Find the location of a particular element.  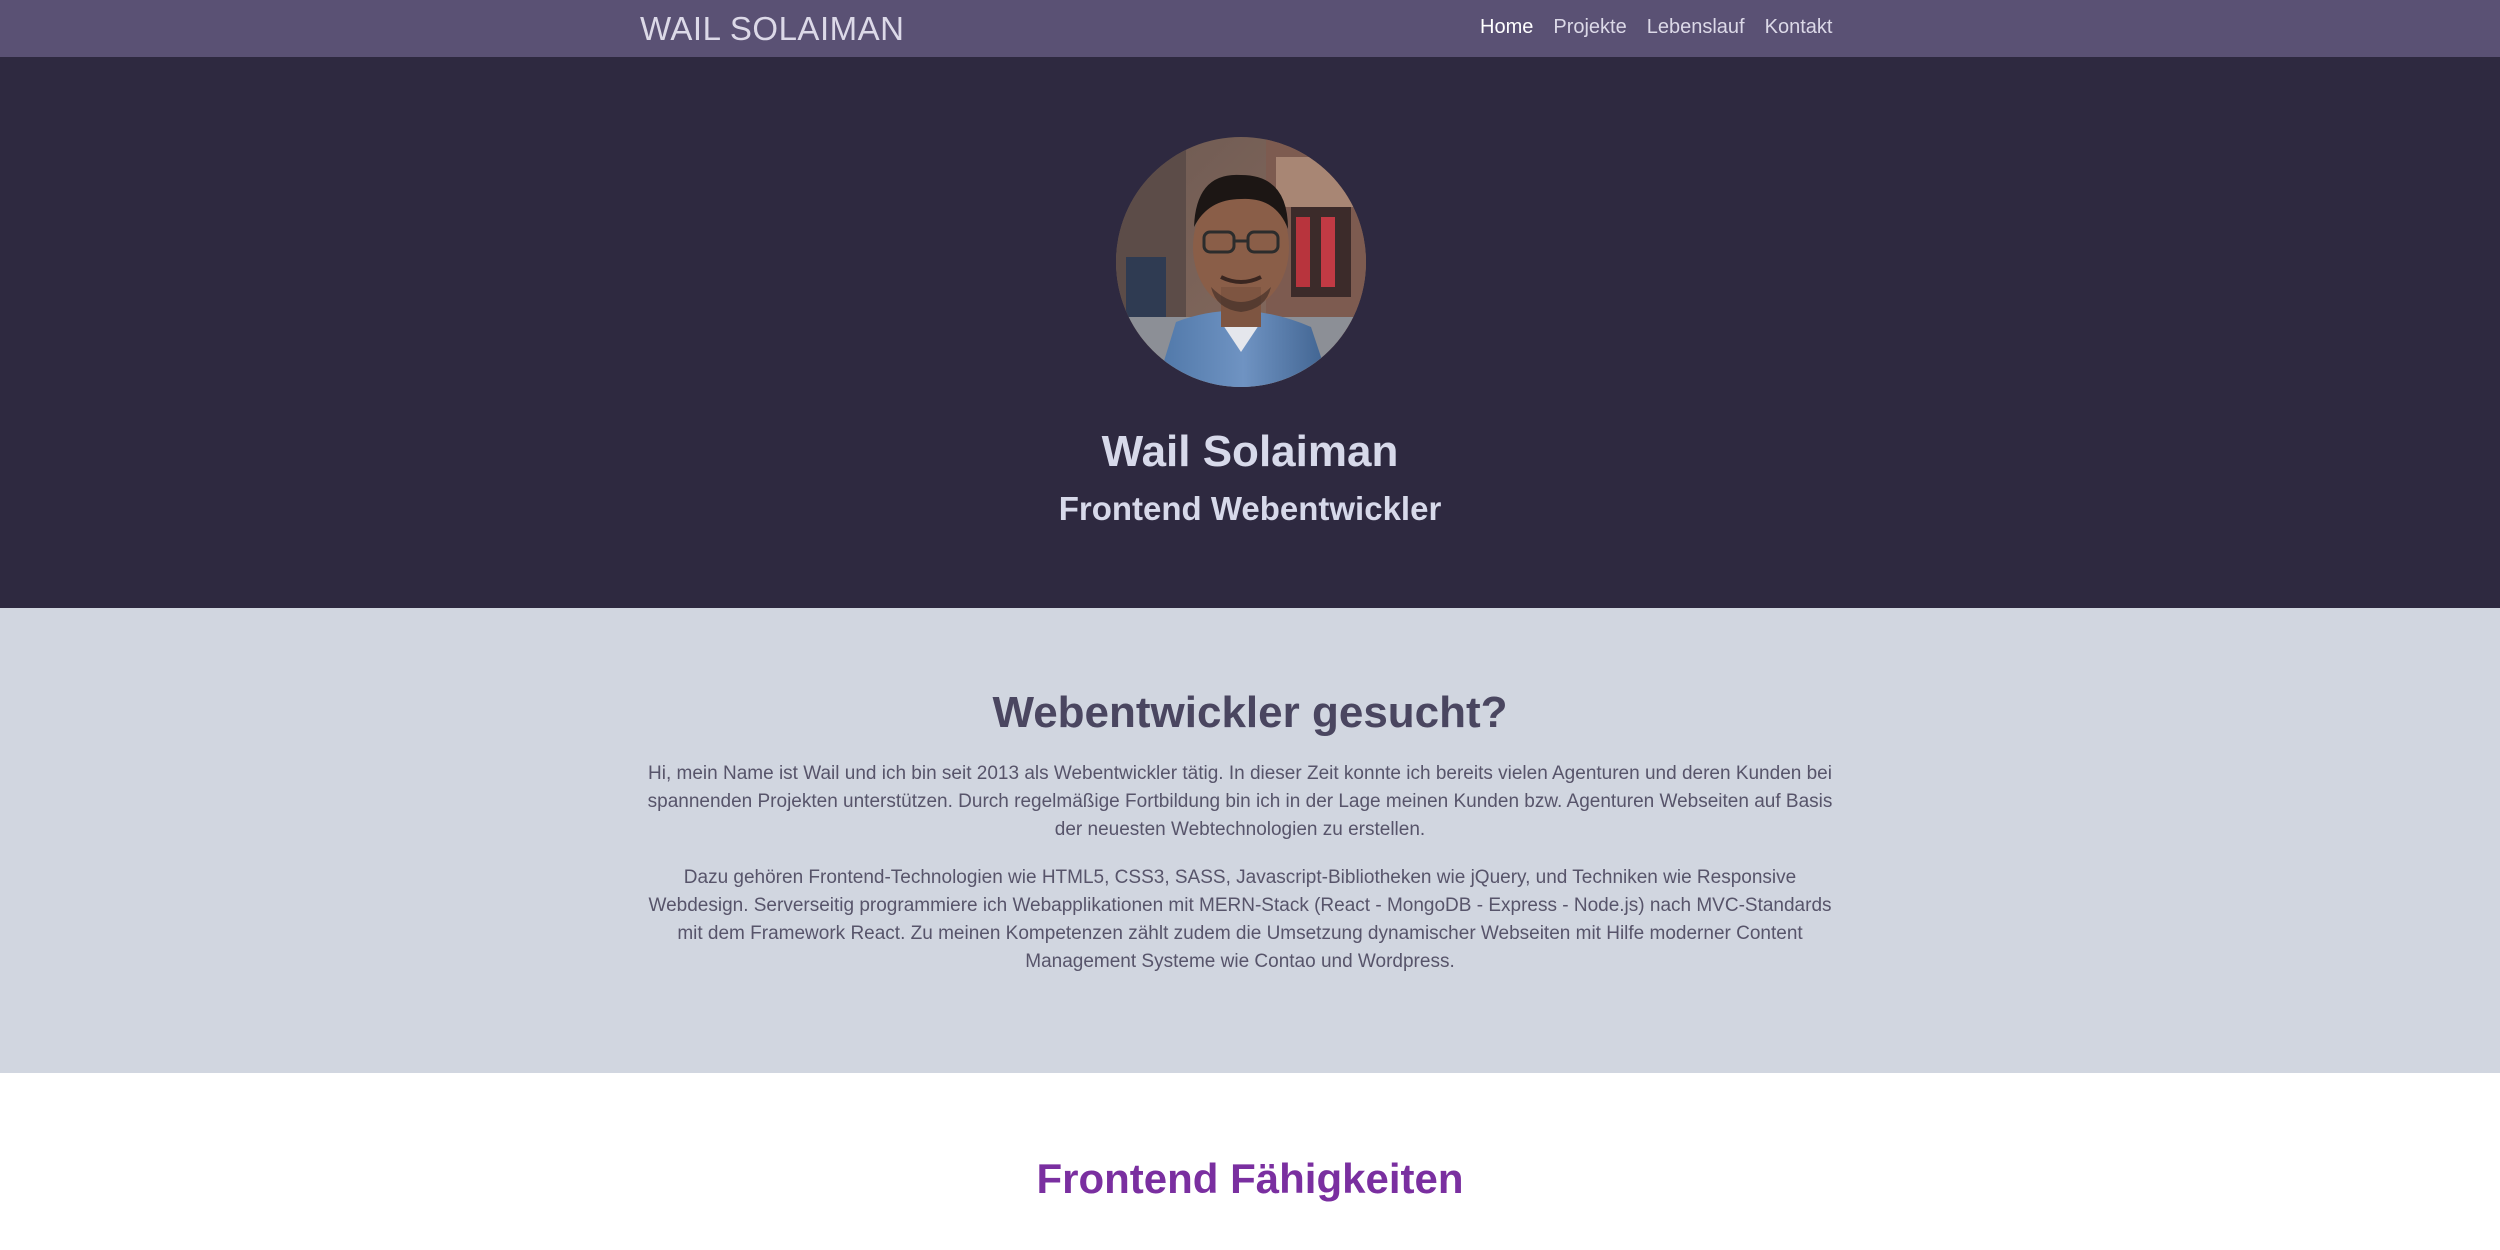

nav-links: Home Projekte Lebenslauf Kontakt is located at coordinates (1656, 27).